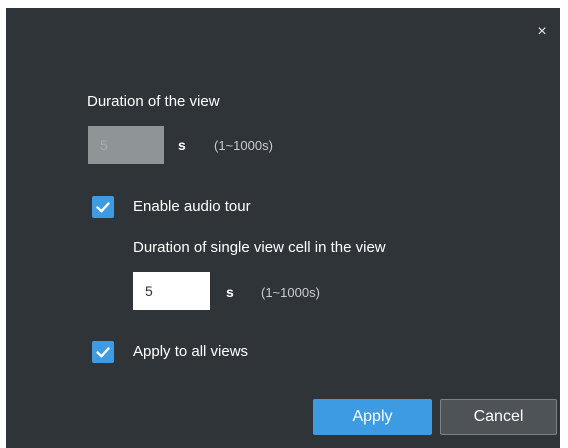 This screenshot has width=568, height=448. I want to click on close-icon: ×, so click(542, 32).